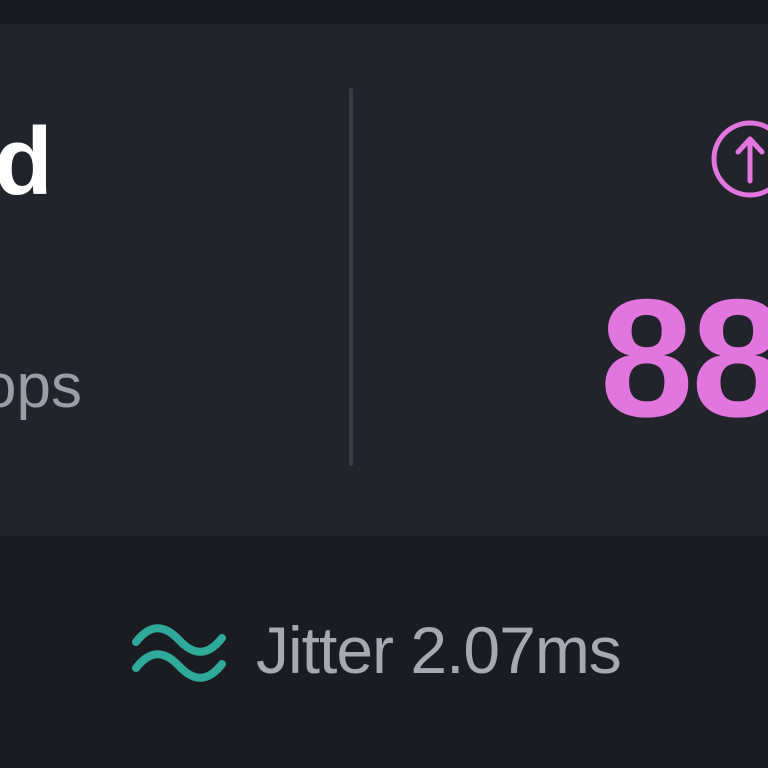 Image resolution: width=768 pixels, height=768 pixels. Describe the element at coordinates (739, 159) in the screenshot. I see `arrow-up-circle-icon` at that location.